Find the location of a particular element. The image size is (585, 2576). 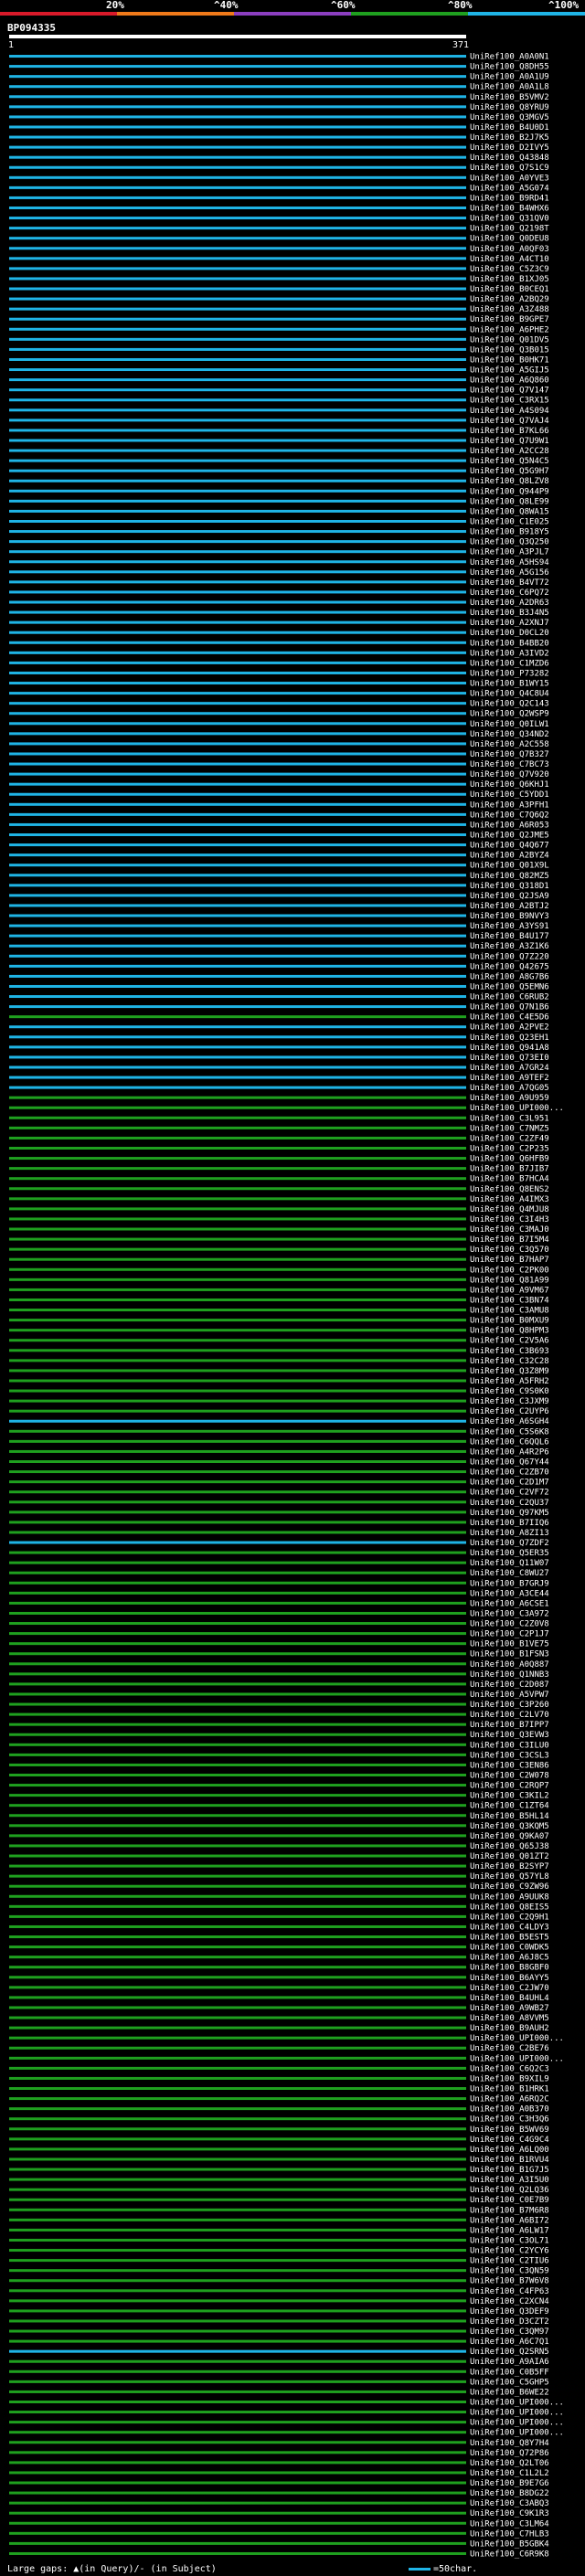

hit-label: UniRef100_A4S094 is located at coordinates (510, 411).